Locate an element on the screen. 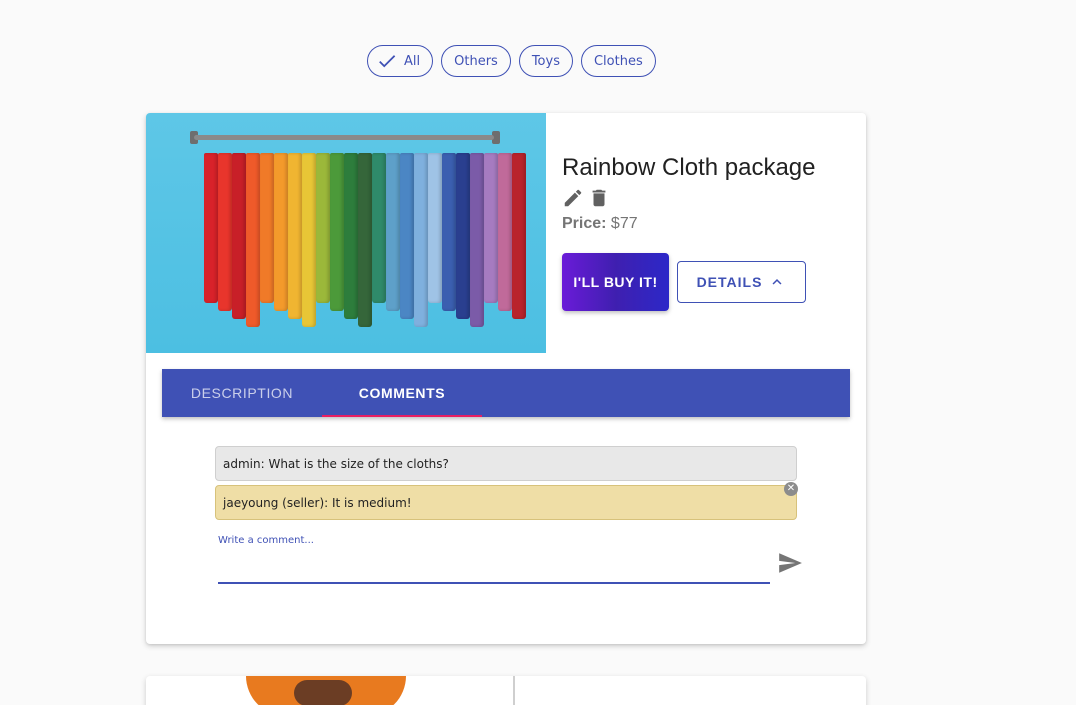  product-image is located at coordinates (346, 233).